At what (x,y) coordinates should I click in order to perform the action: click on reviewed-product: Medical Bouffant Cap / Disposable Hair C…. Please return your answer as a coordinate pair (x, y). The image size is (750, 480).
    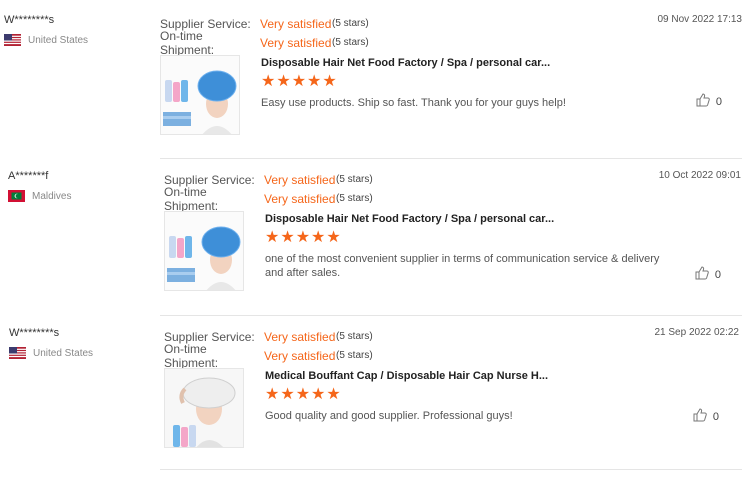
    Looking at the image, I should click on (451, 408).